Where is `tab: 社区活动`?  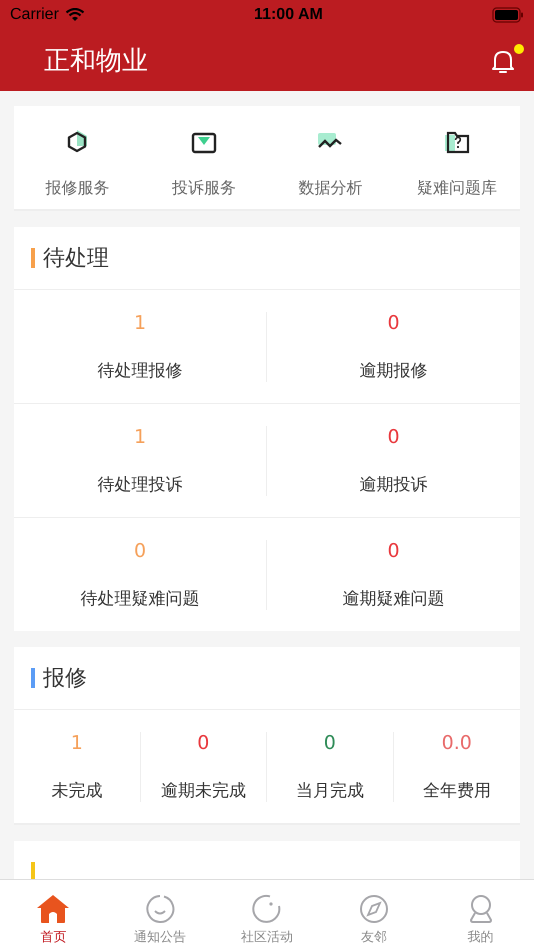 tab: 社区活动 is located at coordinates (267, 915).